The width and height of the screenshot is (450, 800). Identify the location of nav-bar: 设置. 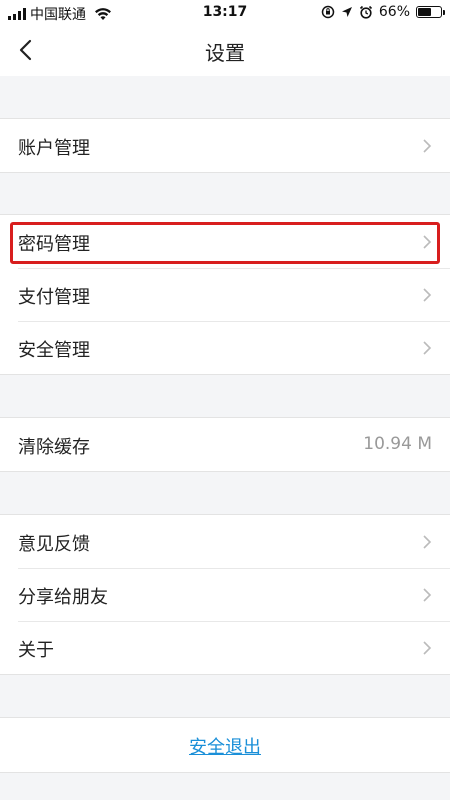
(225, 50).